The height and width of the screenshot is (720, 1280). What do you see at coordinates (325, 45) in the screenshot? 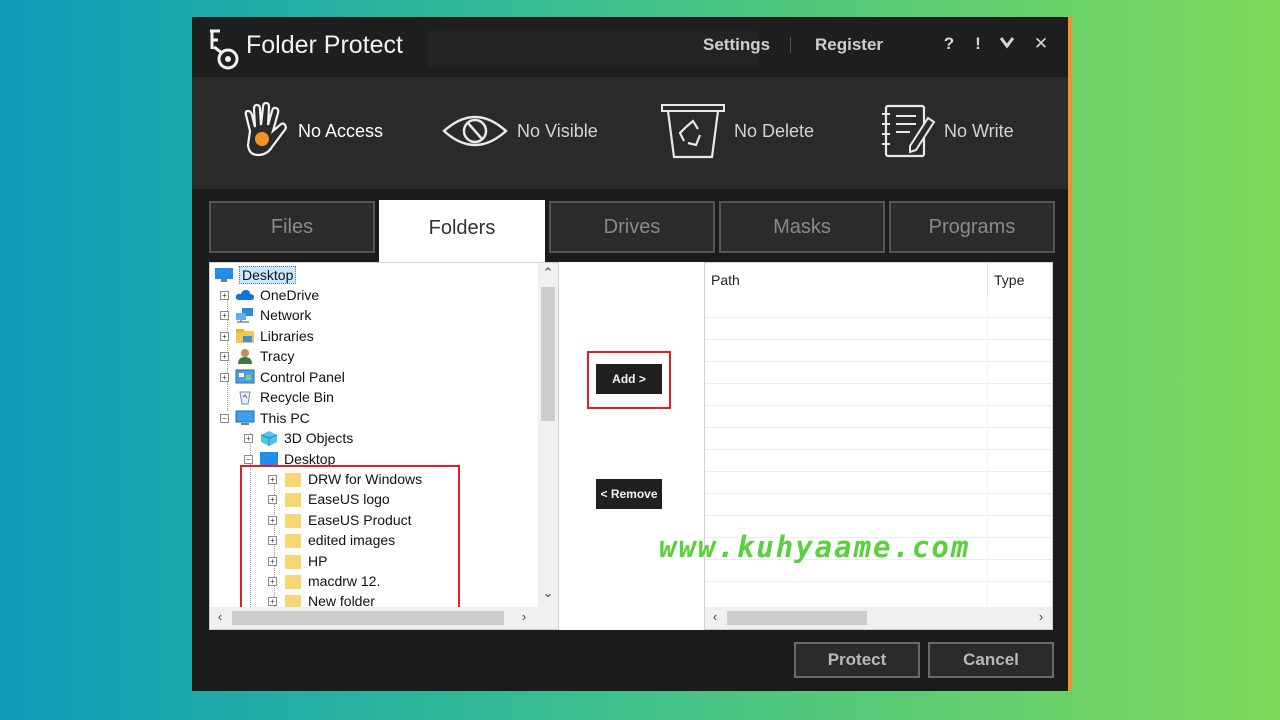
I see `app-title: Folder Protect` at bounding box center [325, 45].